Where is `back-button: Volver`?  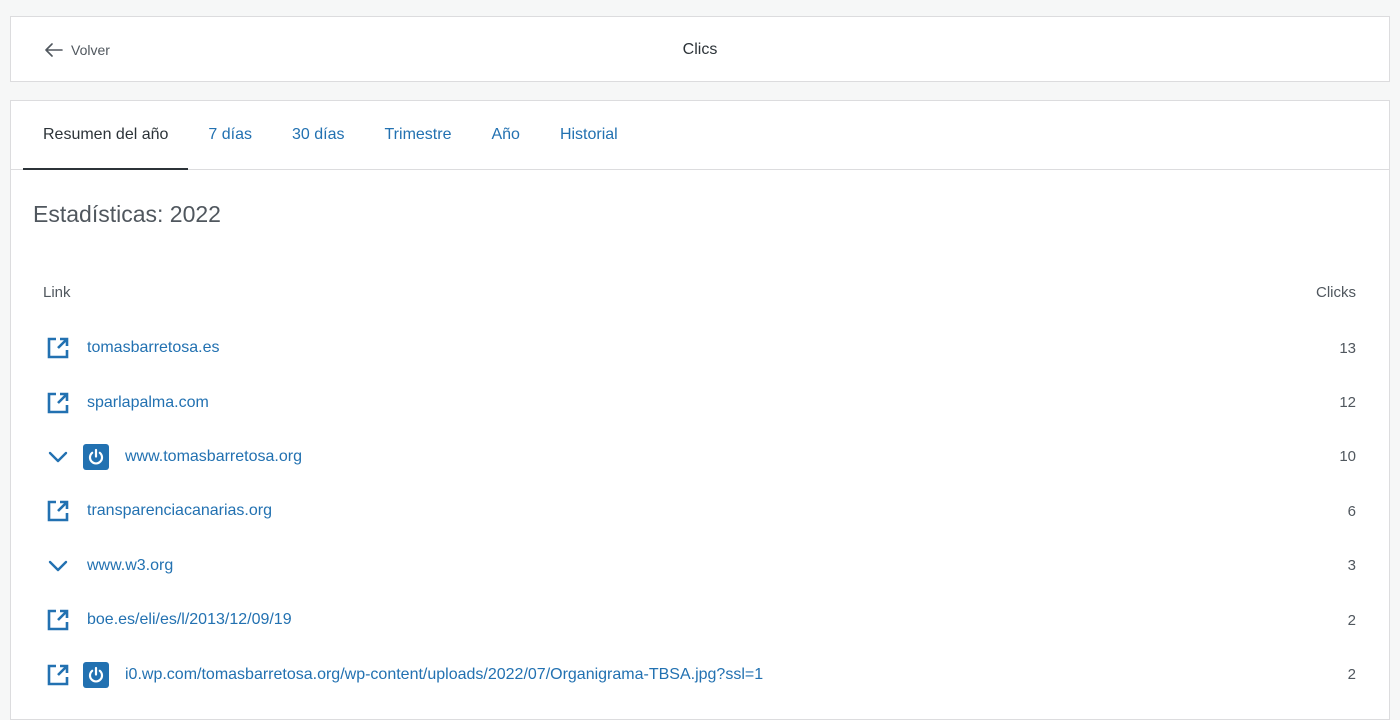 back-button: Volver is located at coordinates (77, 50).